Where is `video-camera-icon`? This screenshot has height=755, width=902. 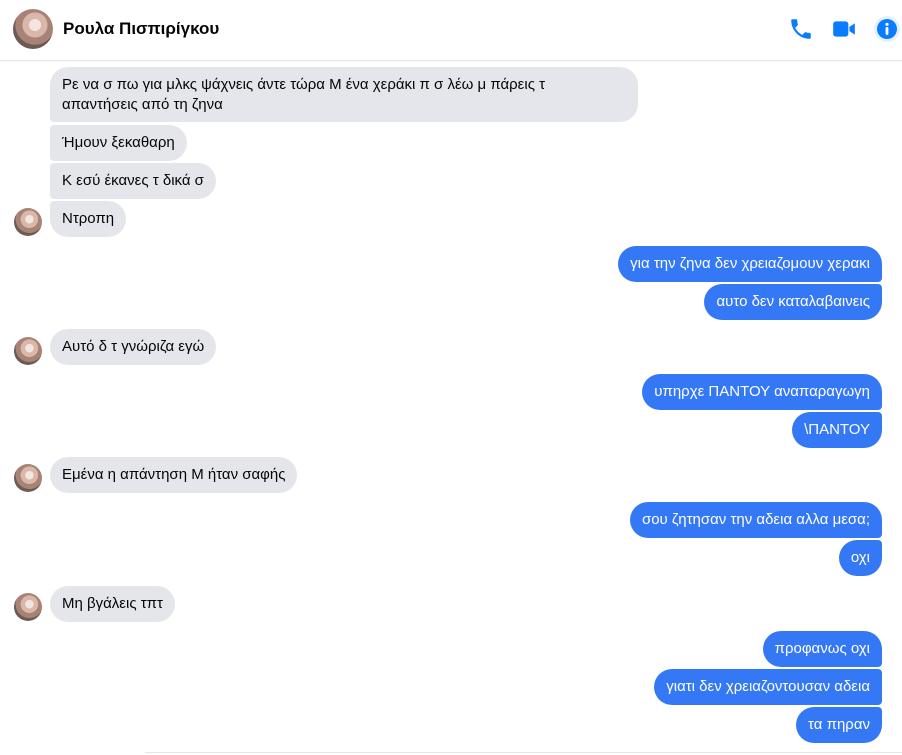 video-camera-icon is located at coordinates (844, 29).